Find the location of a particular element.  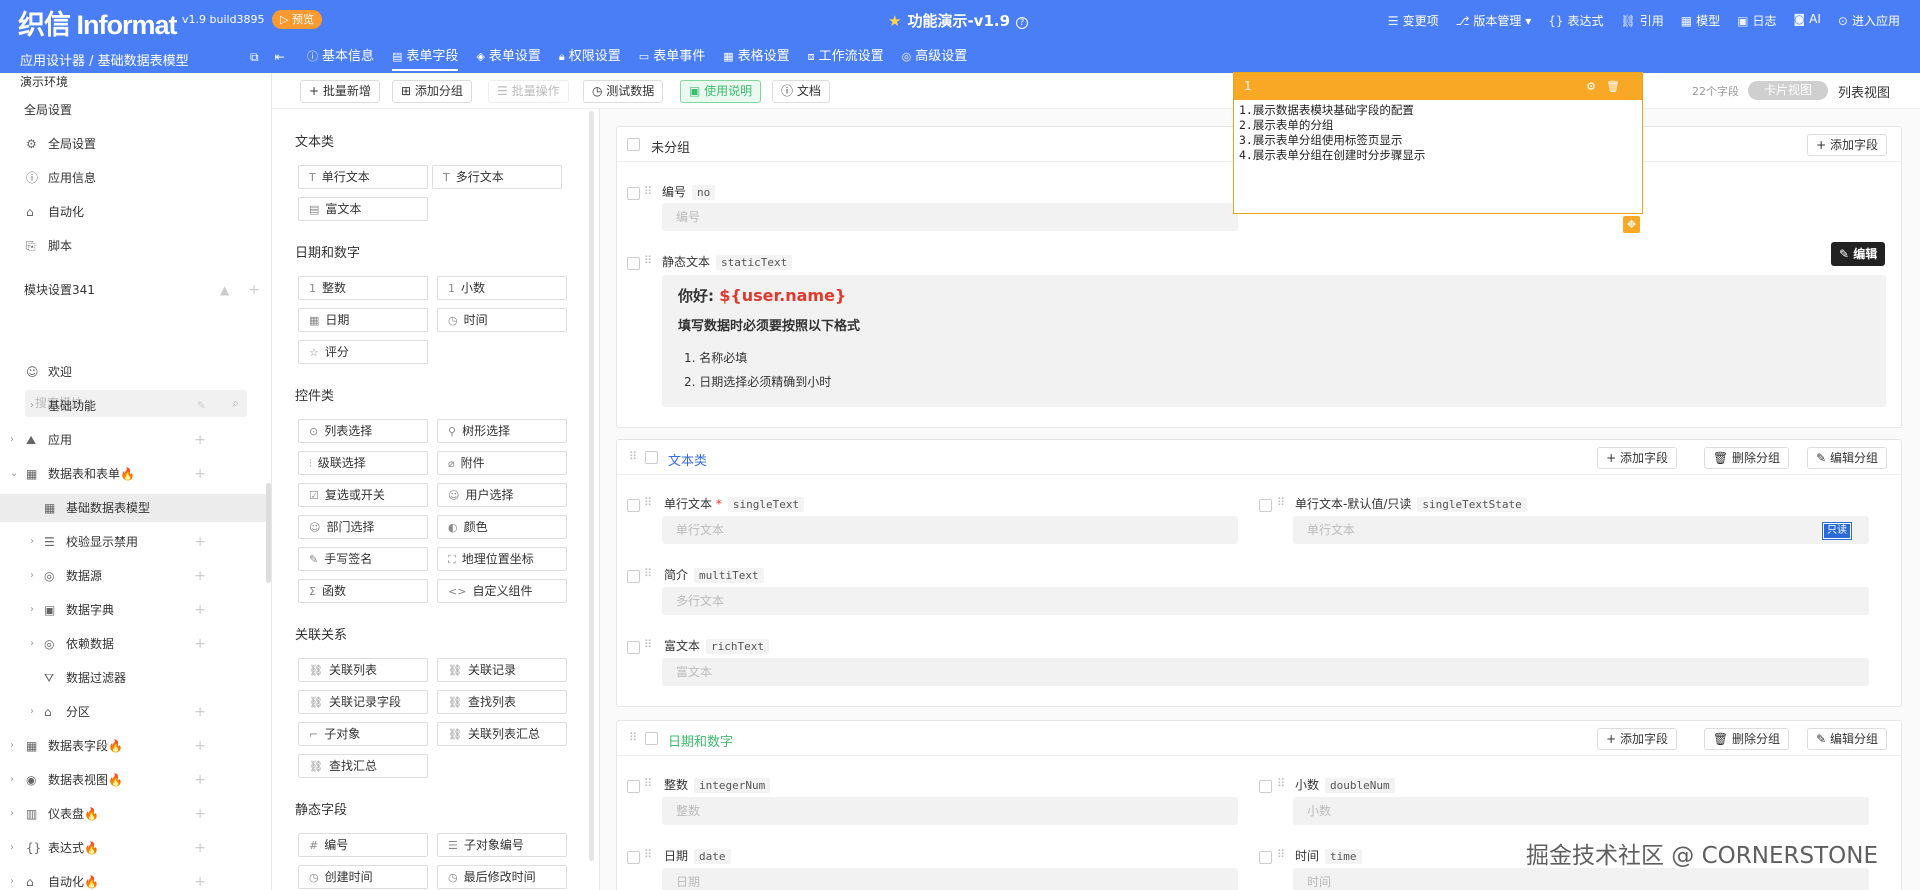

add-group-button: ⊞ 添加分组 is located at coordinates (432, 91).